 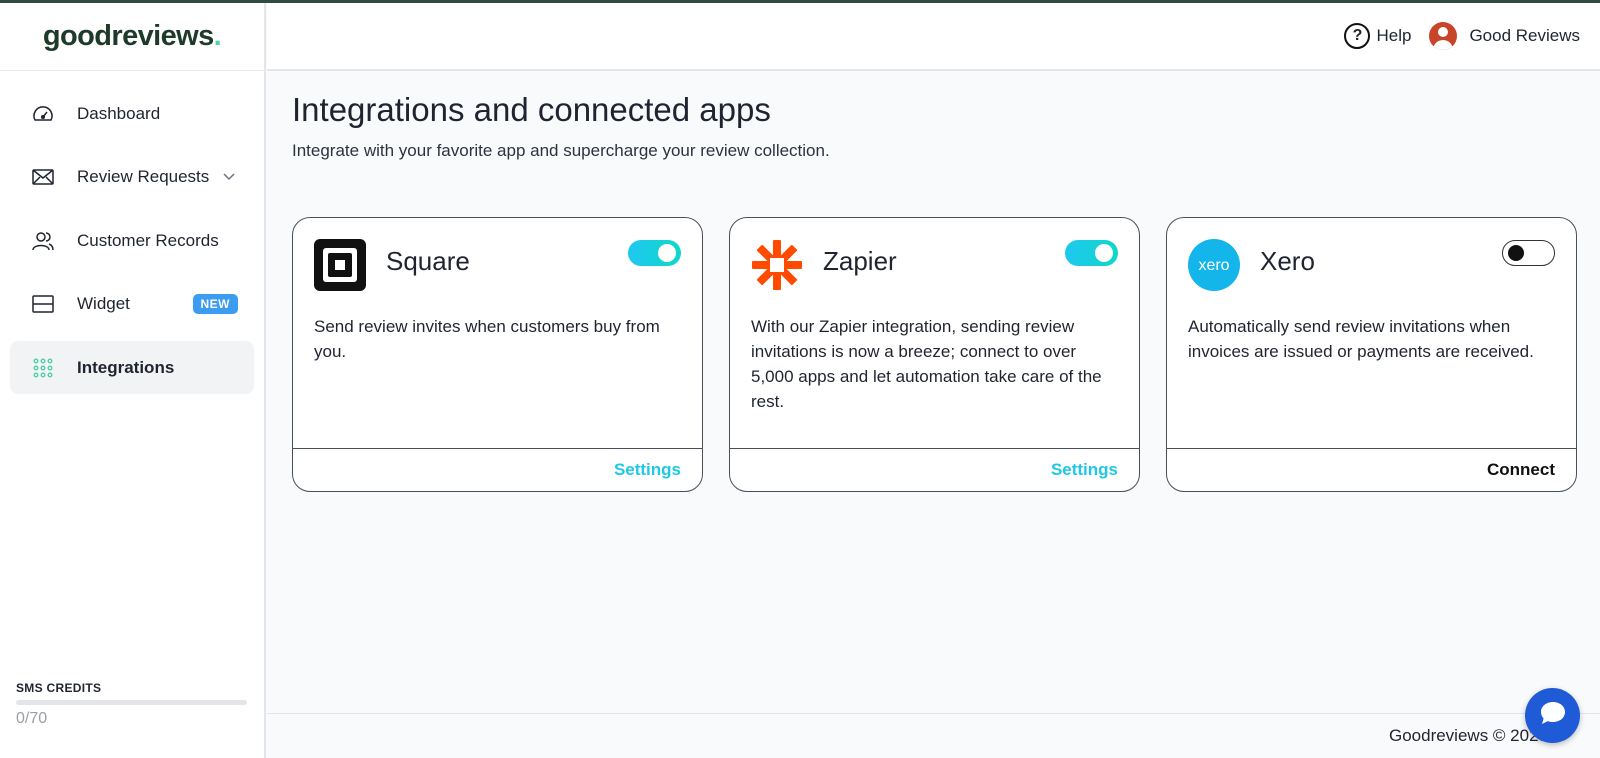 What do you see at coordinates (1521, 470) in the screenshot?
I see `xero-connect-button: Connect` at bounding box center [1521, 470].